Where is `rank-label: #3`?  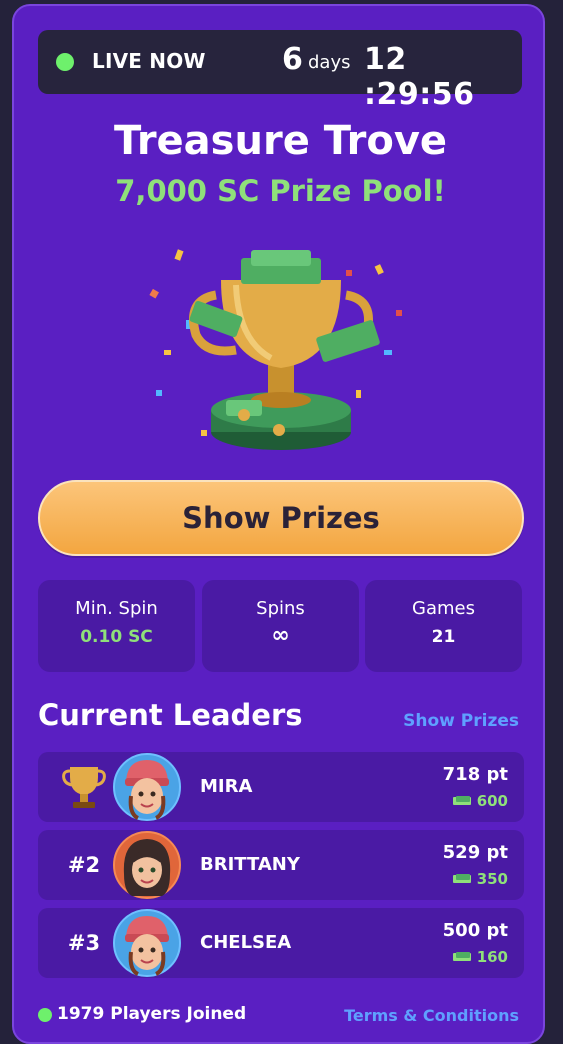 rank-label: #3 is located at coordinates (84, 943).